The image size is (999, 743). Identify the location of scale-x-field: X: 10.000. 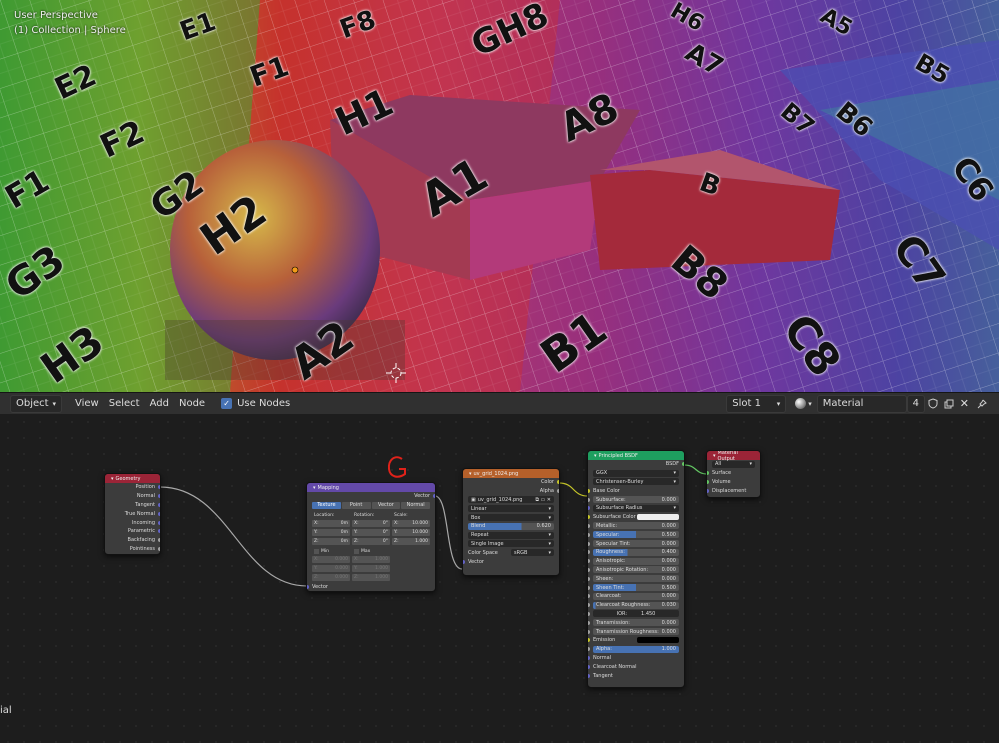
(411, 523).